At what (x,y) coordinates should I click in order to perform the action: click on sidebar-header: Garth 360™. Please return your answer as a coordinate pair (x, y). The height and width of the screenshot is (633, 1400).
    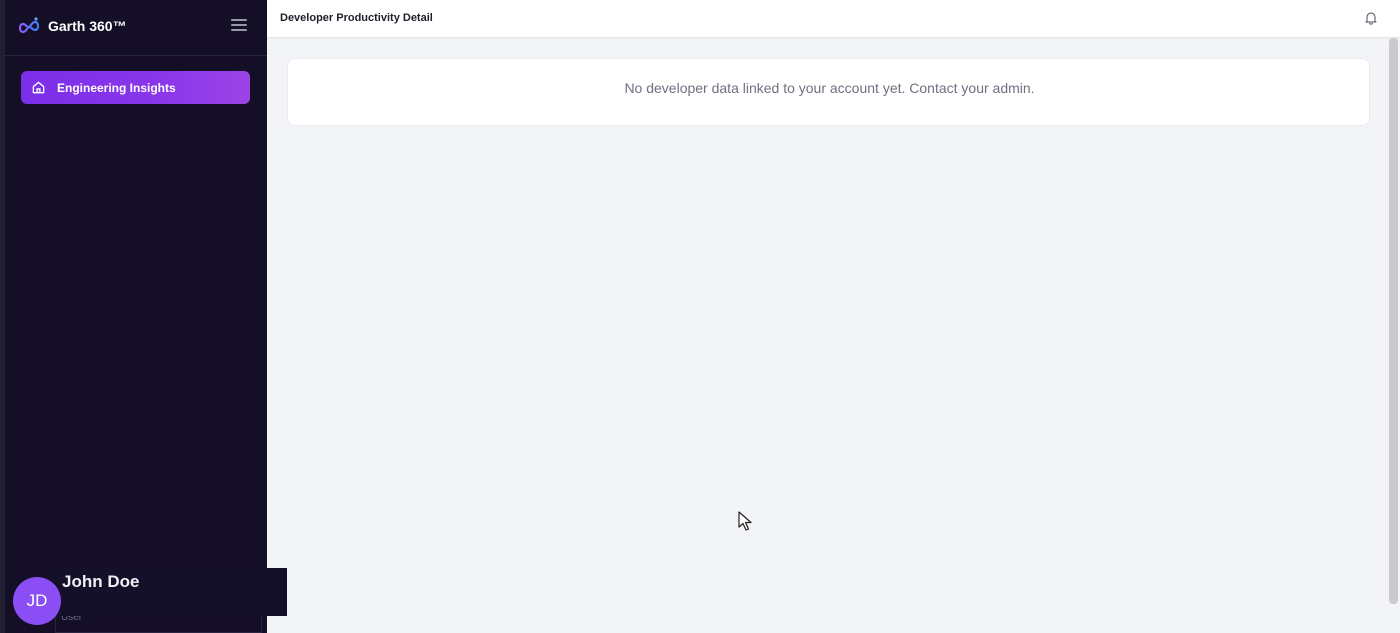
    Looking at the image, I should click on (136, 28).